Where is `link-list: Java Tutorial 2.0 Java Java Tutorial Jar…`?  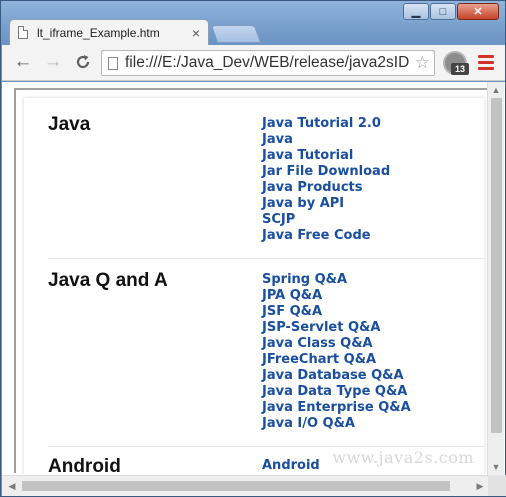
link-list: Java Tutorial 2.0 Java Java Tutorial Jar… is located at coordinates (326, 180).